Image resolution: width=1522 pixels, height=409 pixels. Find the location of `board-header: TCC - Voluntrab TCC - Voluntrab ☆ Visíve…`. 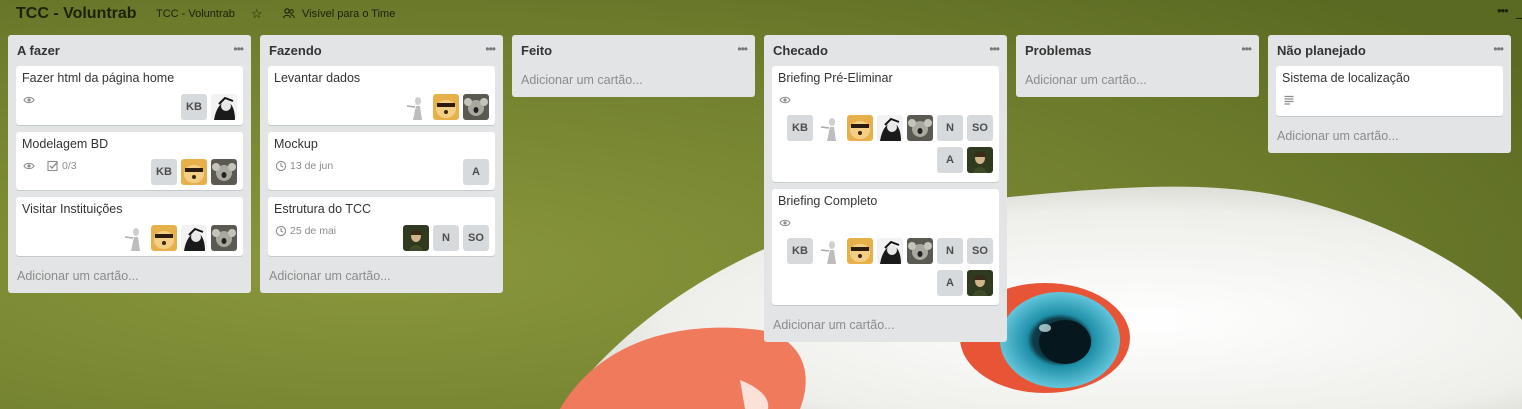

board-header: TCC - Voluntrab TCC - Voluntrab ☆ Visíve… is located at coordinates (761, 15).